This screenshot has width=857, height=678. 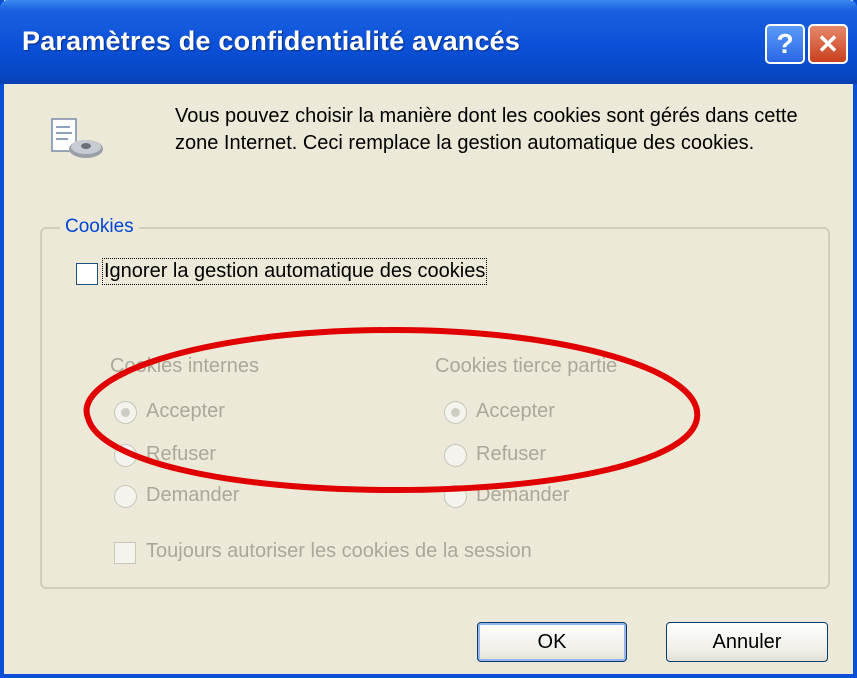 I want to click on help-button: ?, so click(x=785, y=44).